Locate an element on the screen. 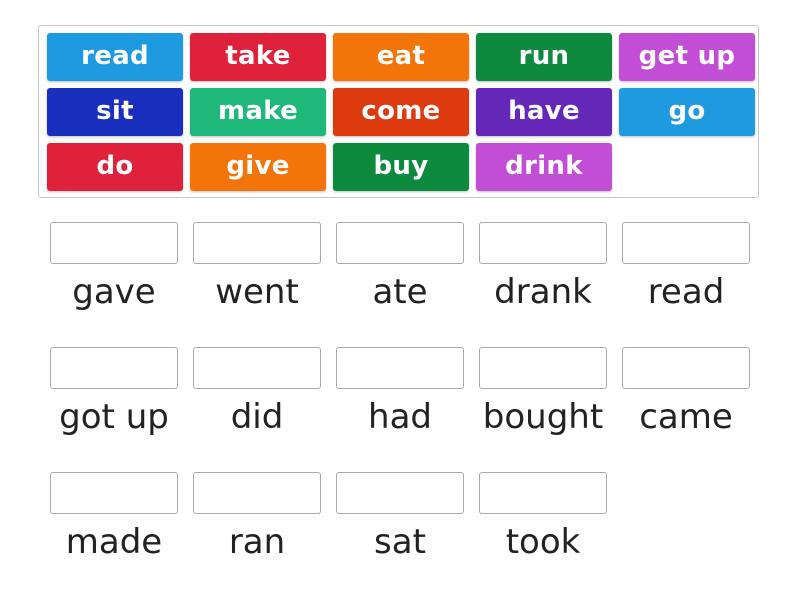 This screenshot has height=600, width=800. word-tile: get up is located at coordinates (687, 57).